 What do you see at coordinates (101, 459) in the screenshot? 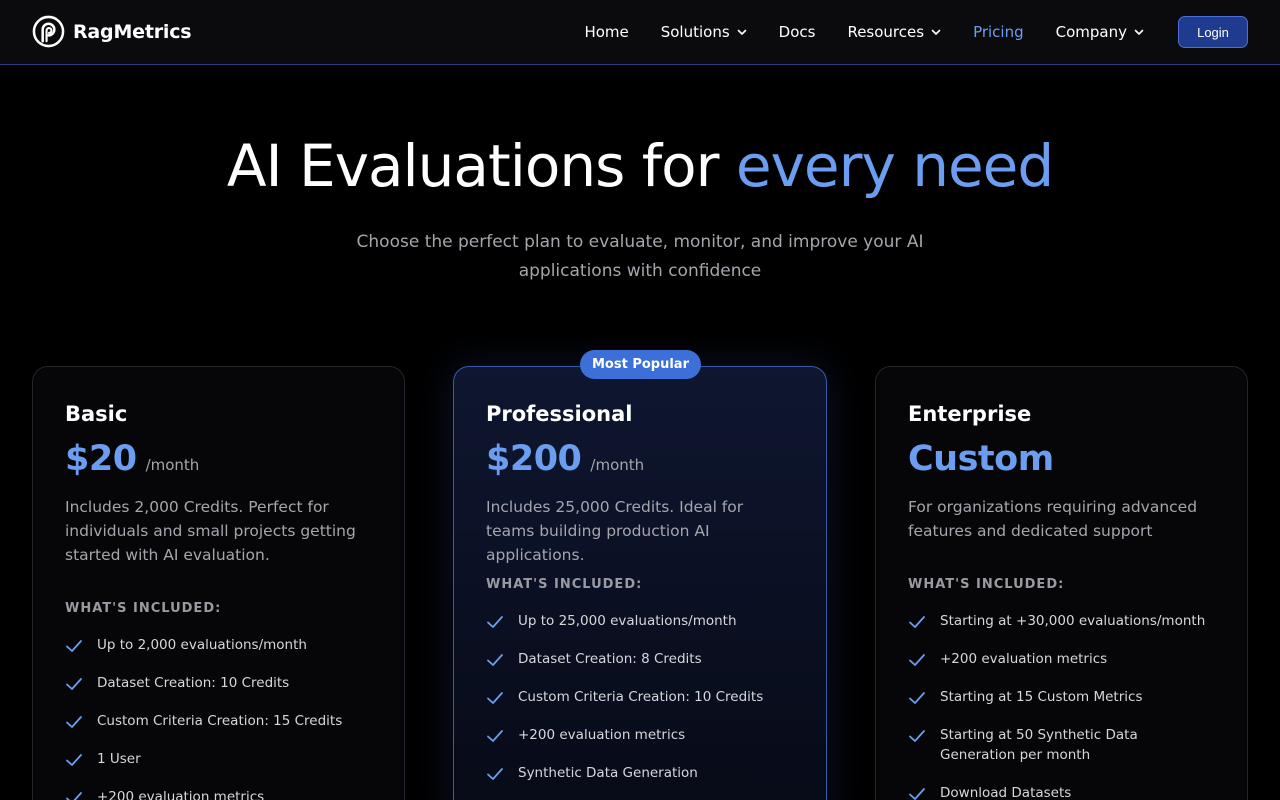
I see `plan-price: $20` at bounding box center [101, 459].